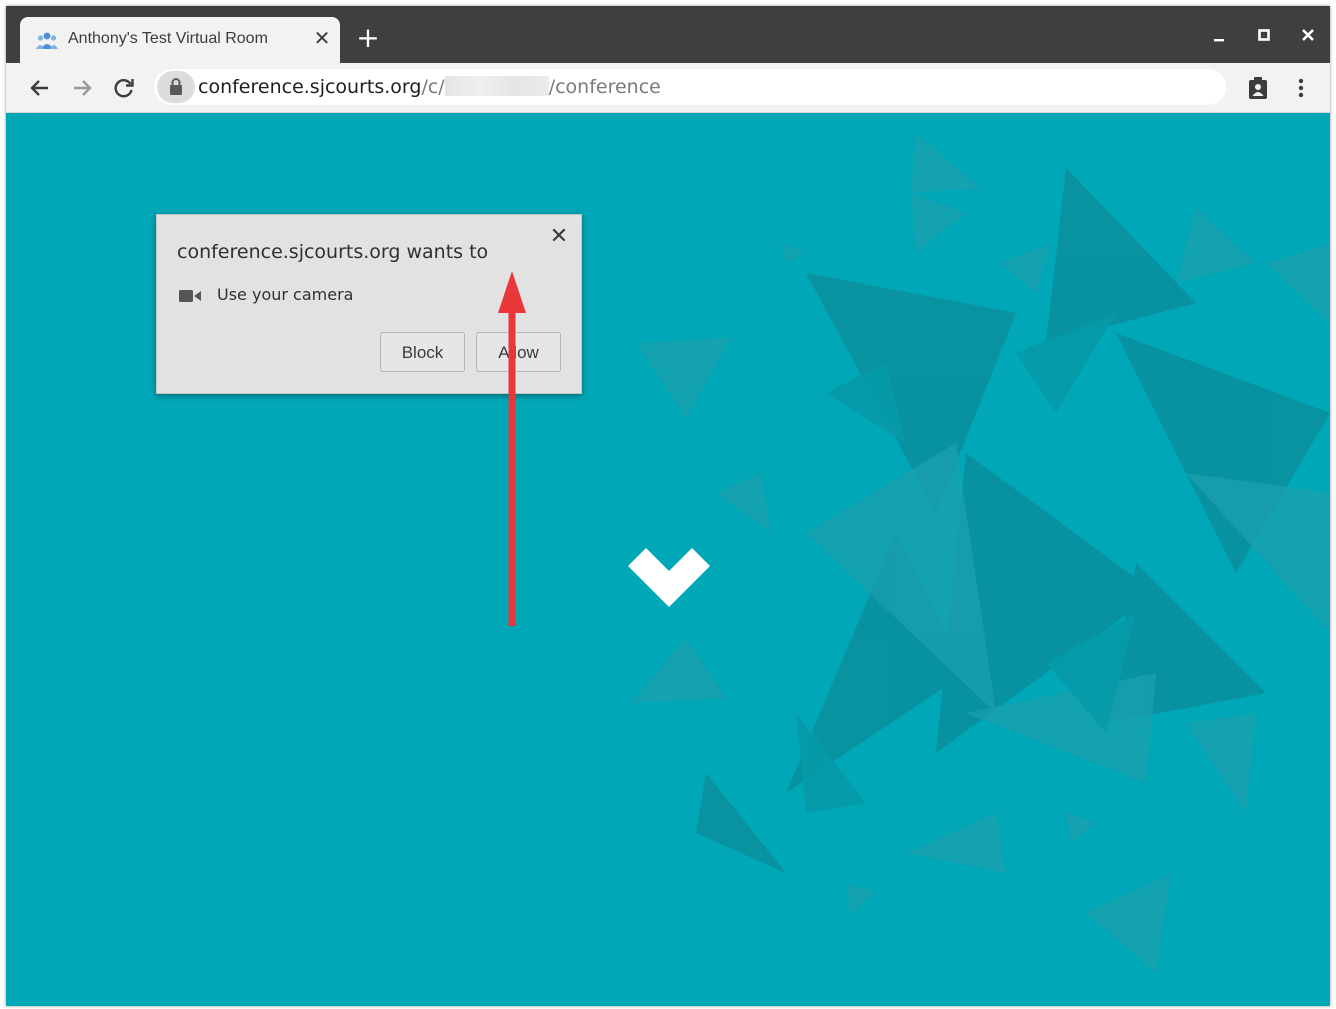 The image size is (1336, 1009). What do you see at coordinates (669, 577) in the screenshot?
I see `loading-logo-icon` at bounding box center [669, 577].